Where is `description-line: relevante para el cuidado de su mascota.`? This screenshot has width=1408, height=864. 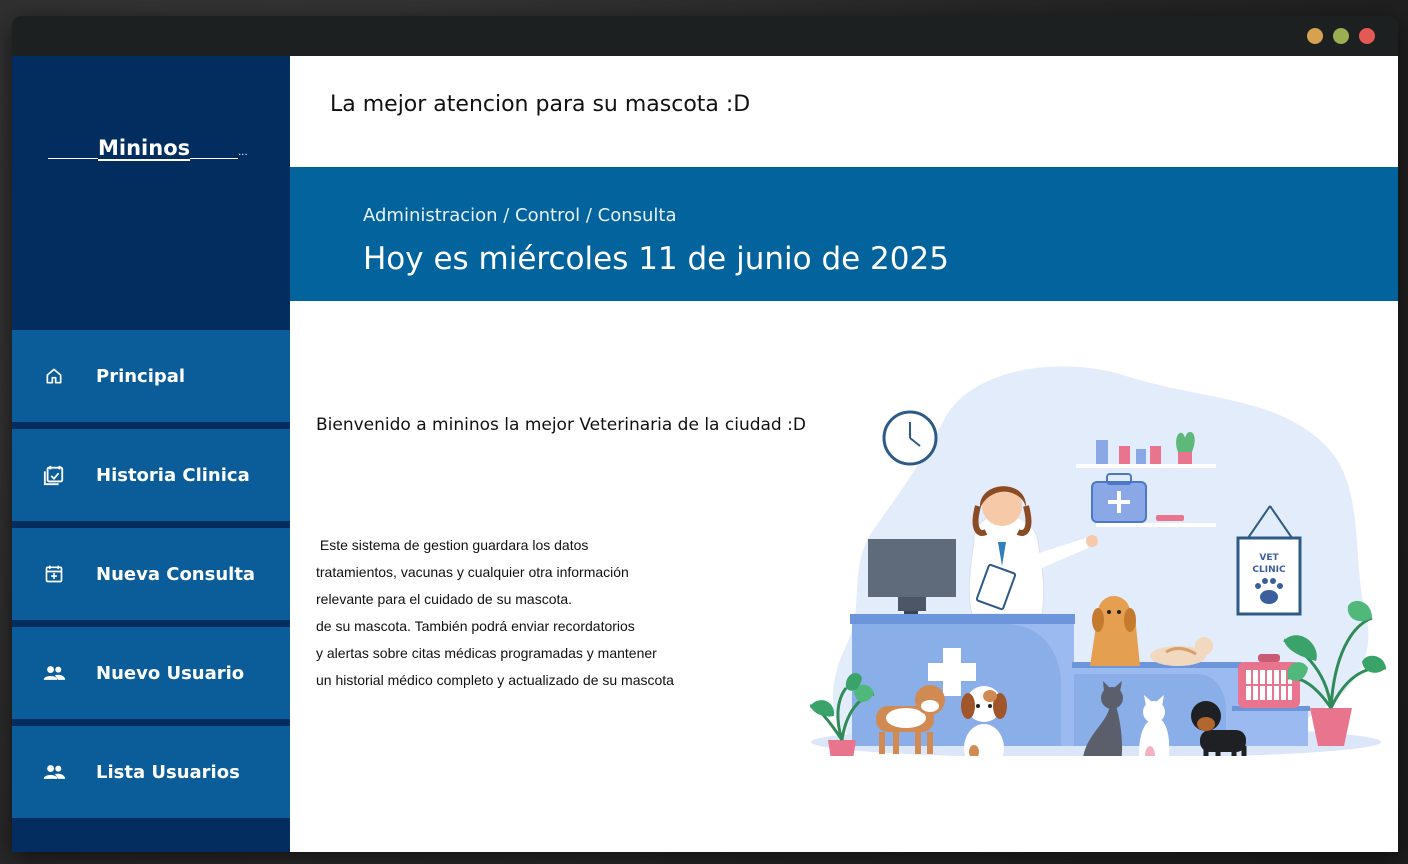 description-line: relevante para el cuidado de su mascota. is located at coordinates (444, 599).